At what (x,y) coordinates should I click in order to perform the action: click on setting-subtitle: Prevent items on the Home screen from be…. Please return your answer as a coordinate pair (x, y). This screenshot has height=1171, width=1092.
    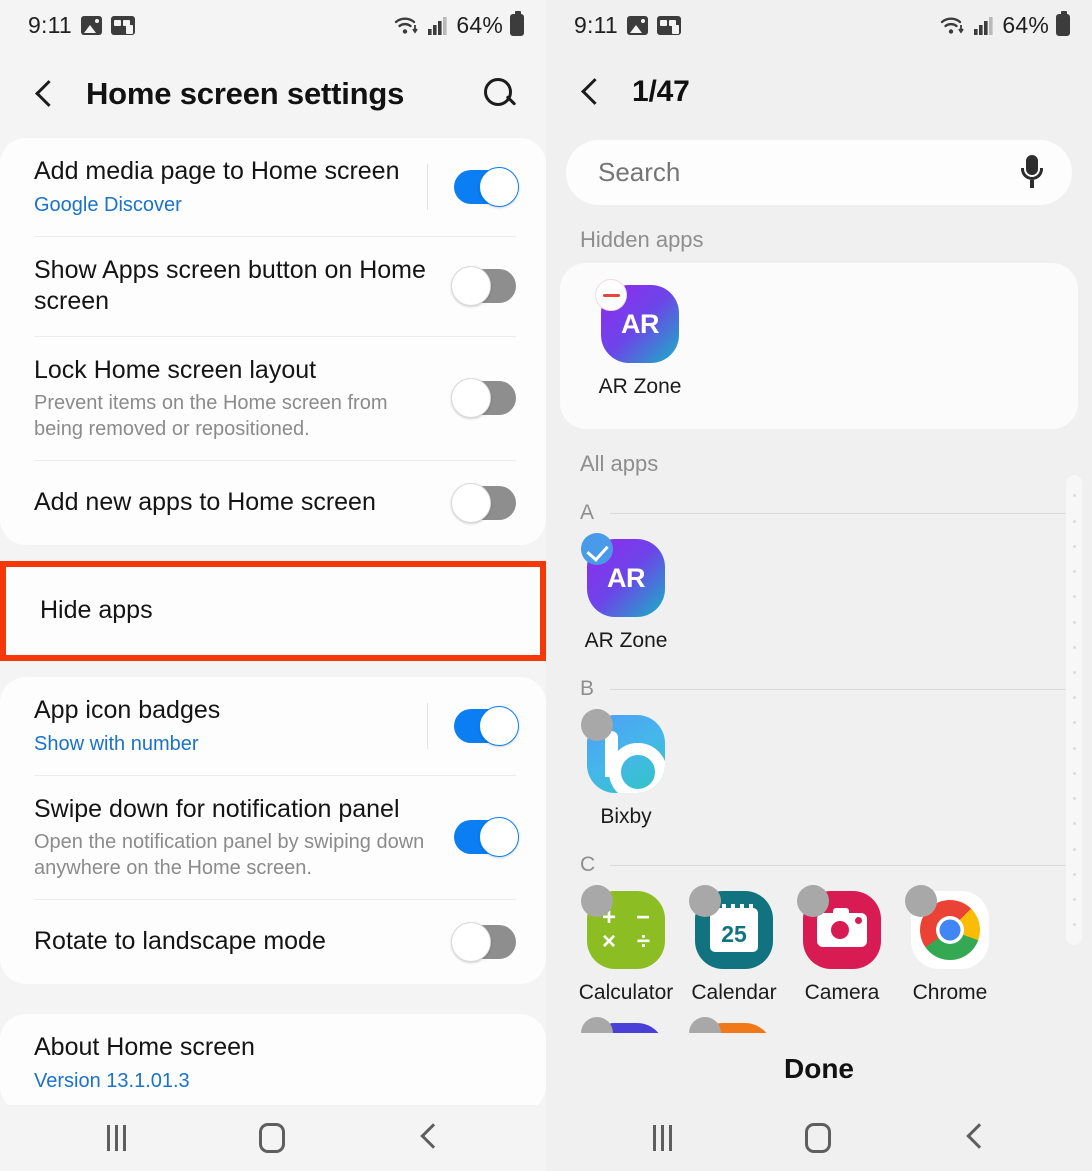
    Looking at the image, I should click on (211, 416).